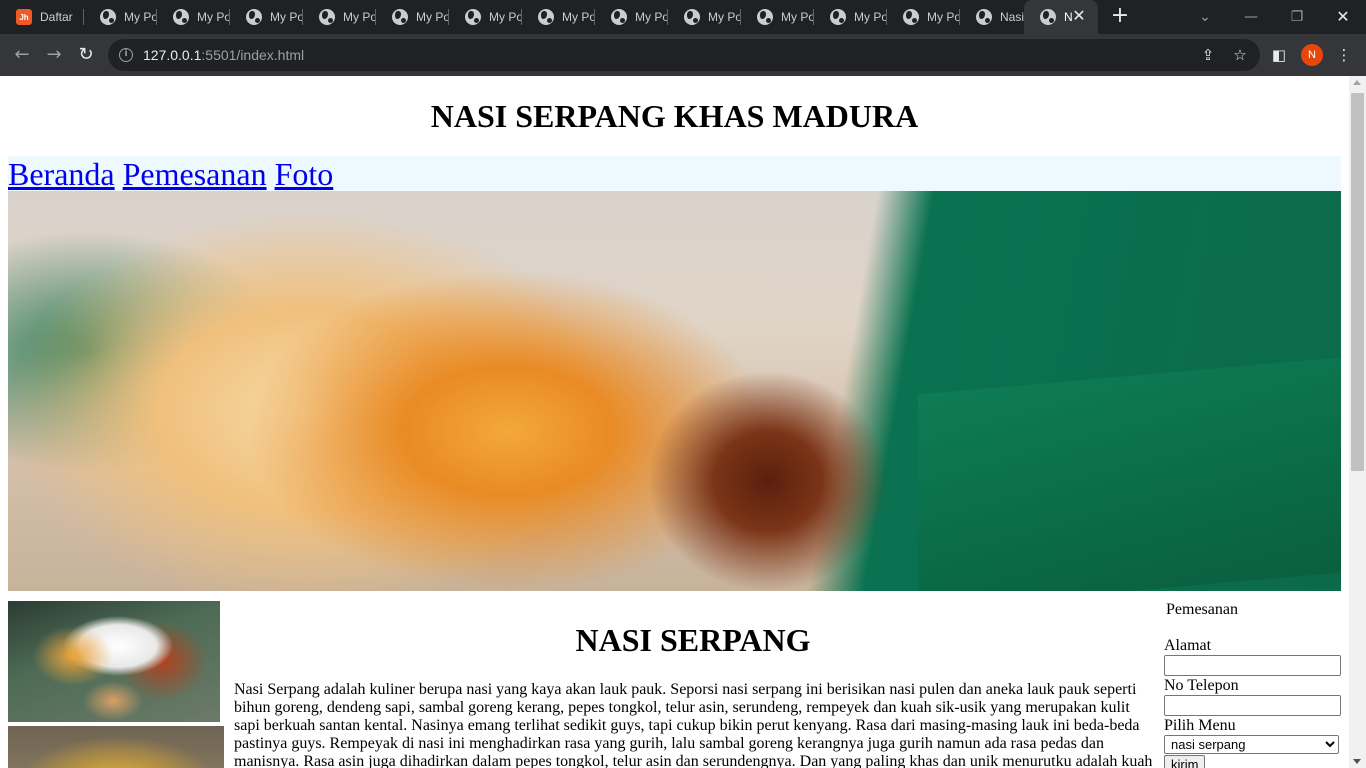  What do you see at coordinates (1208, 55) in the screenshot?
I see `share-icon: ⇪` at bounding box center [1208, 55].